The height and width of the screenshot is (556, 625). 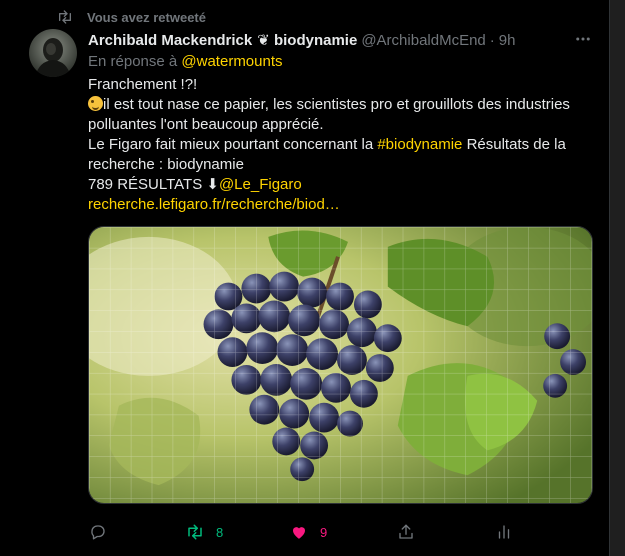 I want to click on like-count: 9, so click(x=324, y=532).